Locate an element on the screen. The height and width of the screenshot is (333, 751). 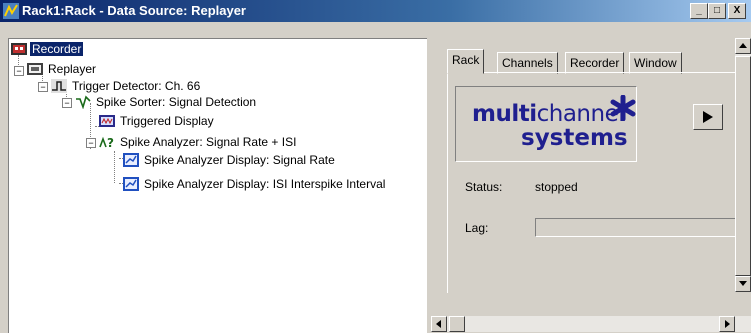
vertical-scroll-thumb is located at coordinates (743, 166).